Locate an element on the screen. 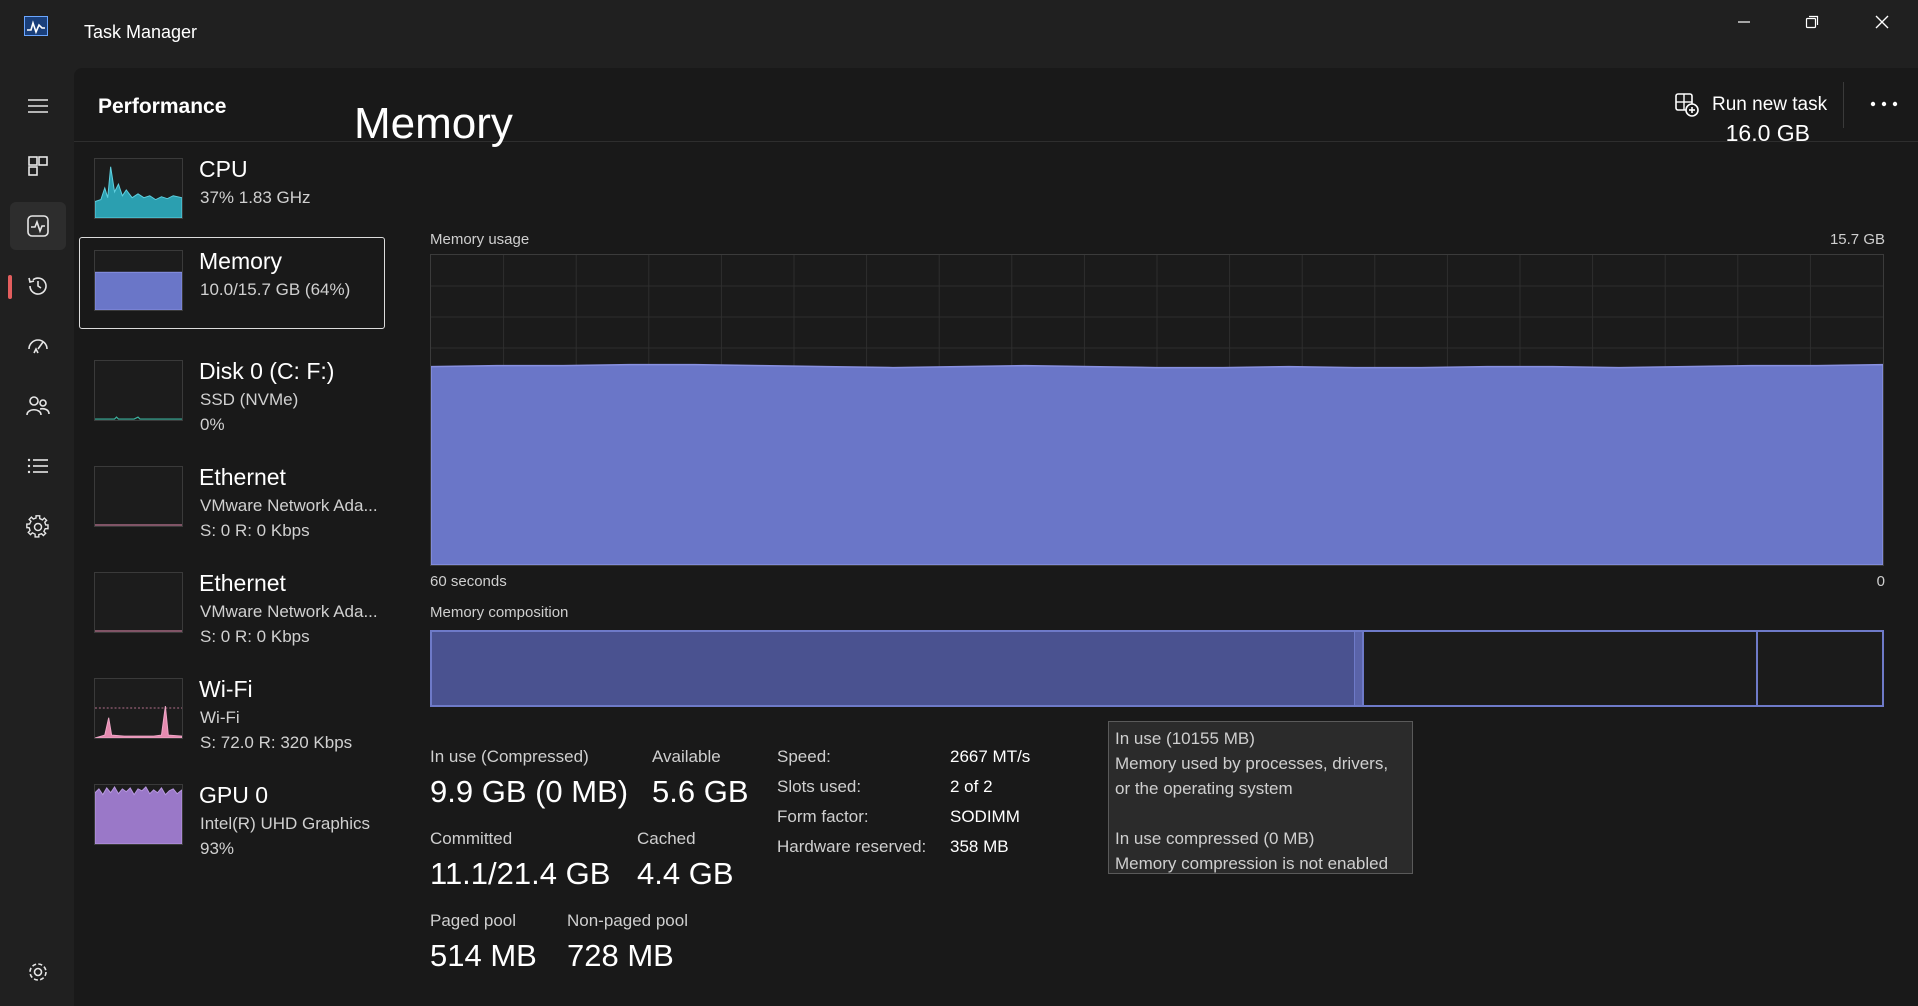  in-use-label: In use (Compressed) is located at coordinates (509, 756).